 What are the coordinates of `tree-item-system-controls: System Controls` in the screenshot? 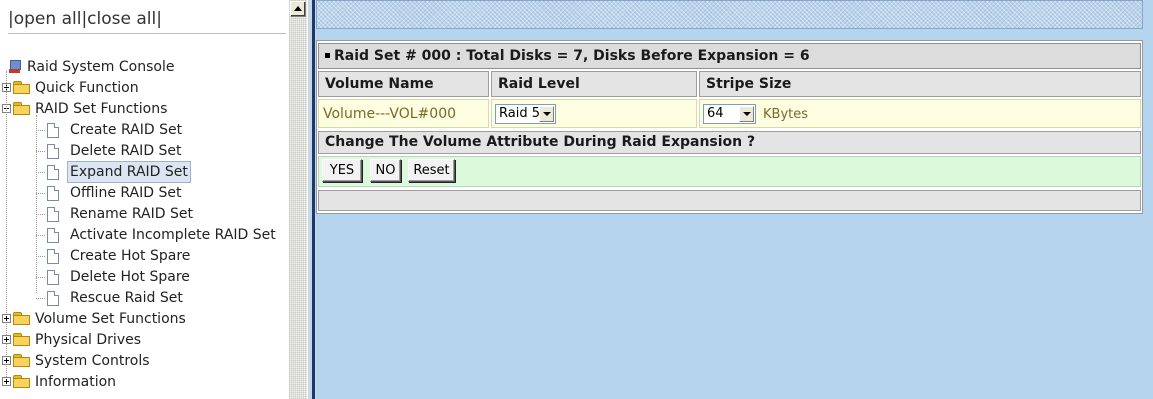 It's located at (140, 361).